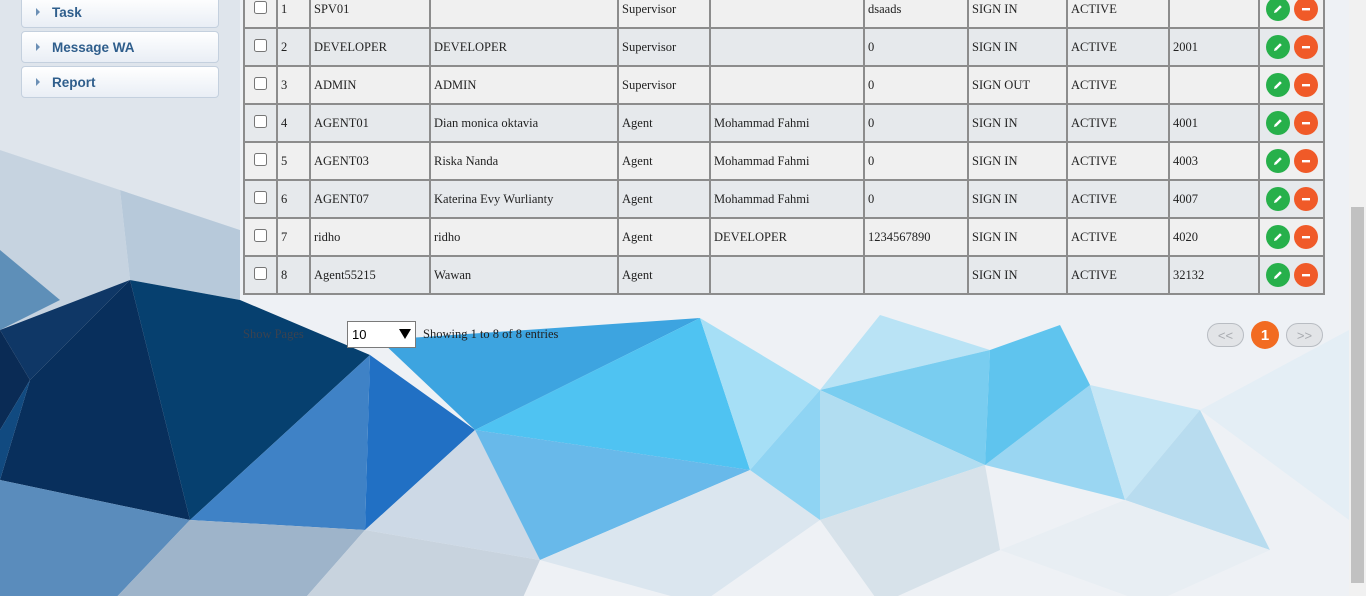 Image resolution: width=1366 pixels, height=604 pixels. Describe the element at coordinates (524, 14) in the screenshot. I see `name-cell` at that location.